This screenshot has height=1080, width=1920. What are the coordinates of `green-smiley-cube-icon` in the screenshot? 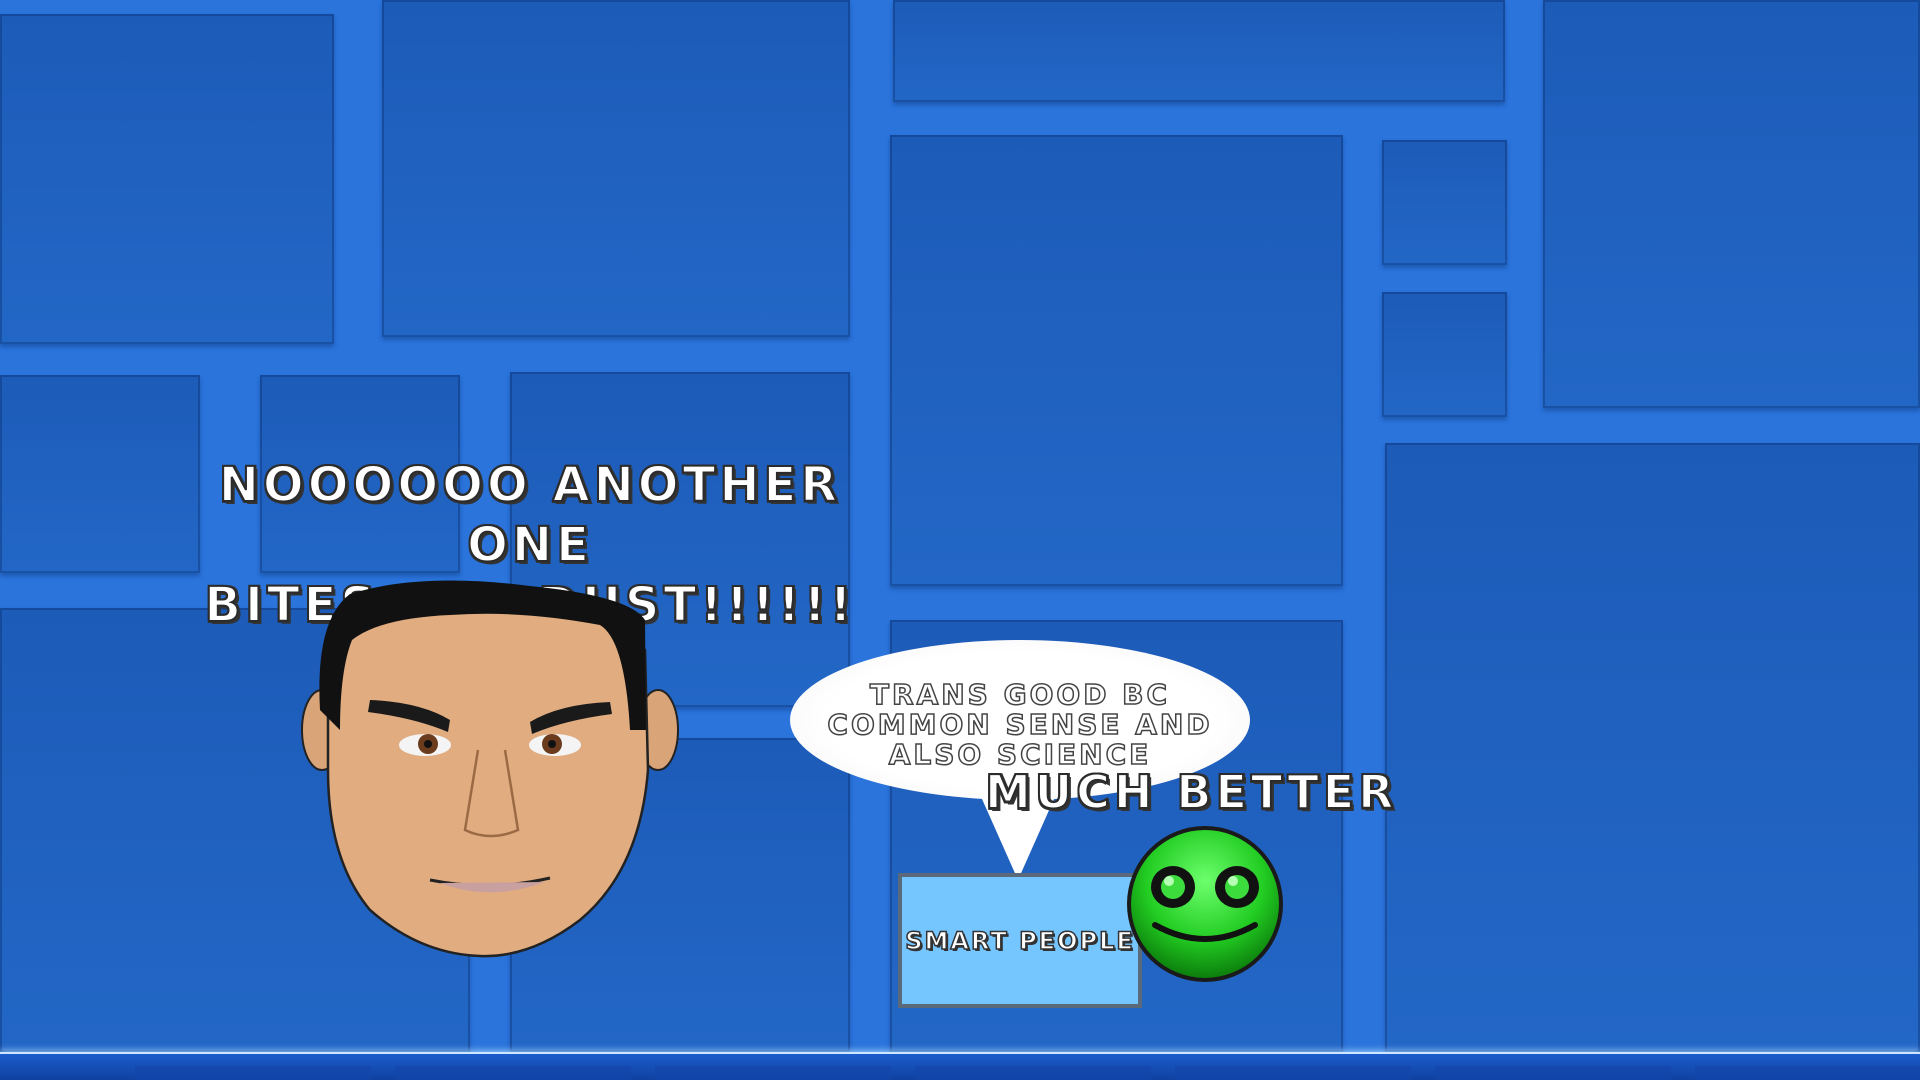 It's located at (1205, 904).